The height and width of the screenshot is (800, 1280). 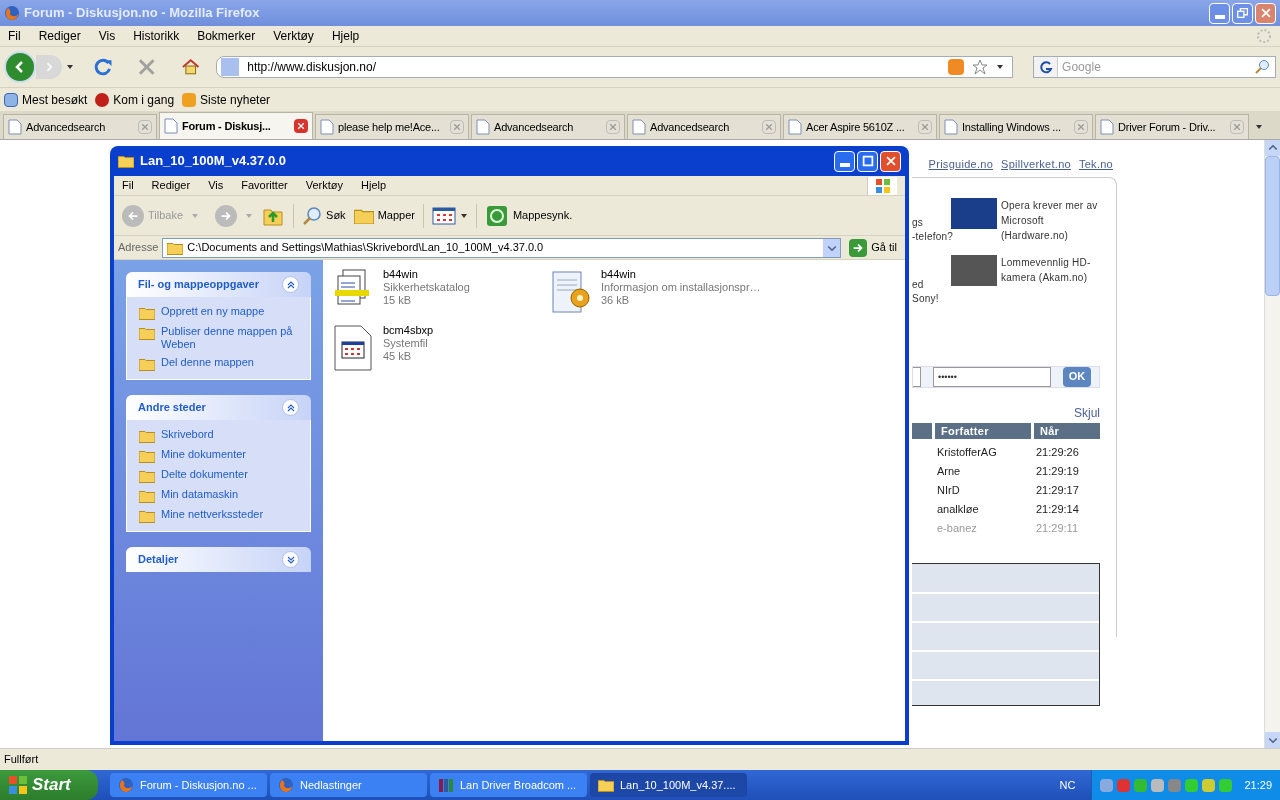 I want to click on password-field: ••••••, so click(x=992, y=376).